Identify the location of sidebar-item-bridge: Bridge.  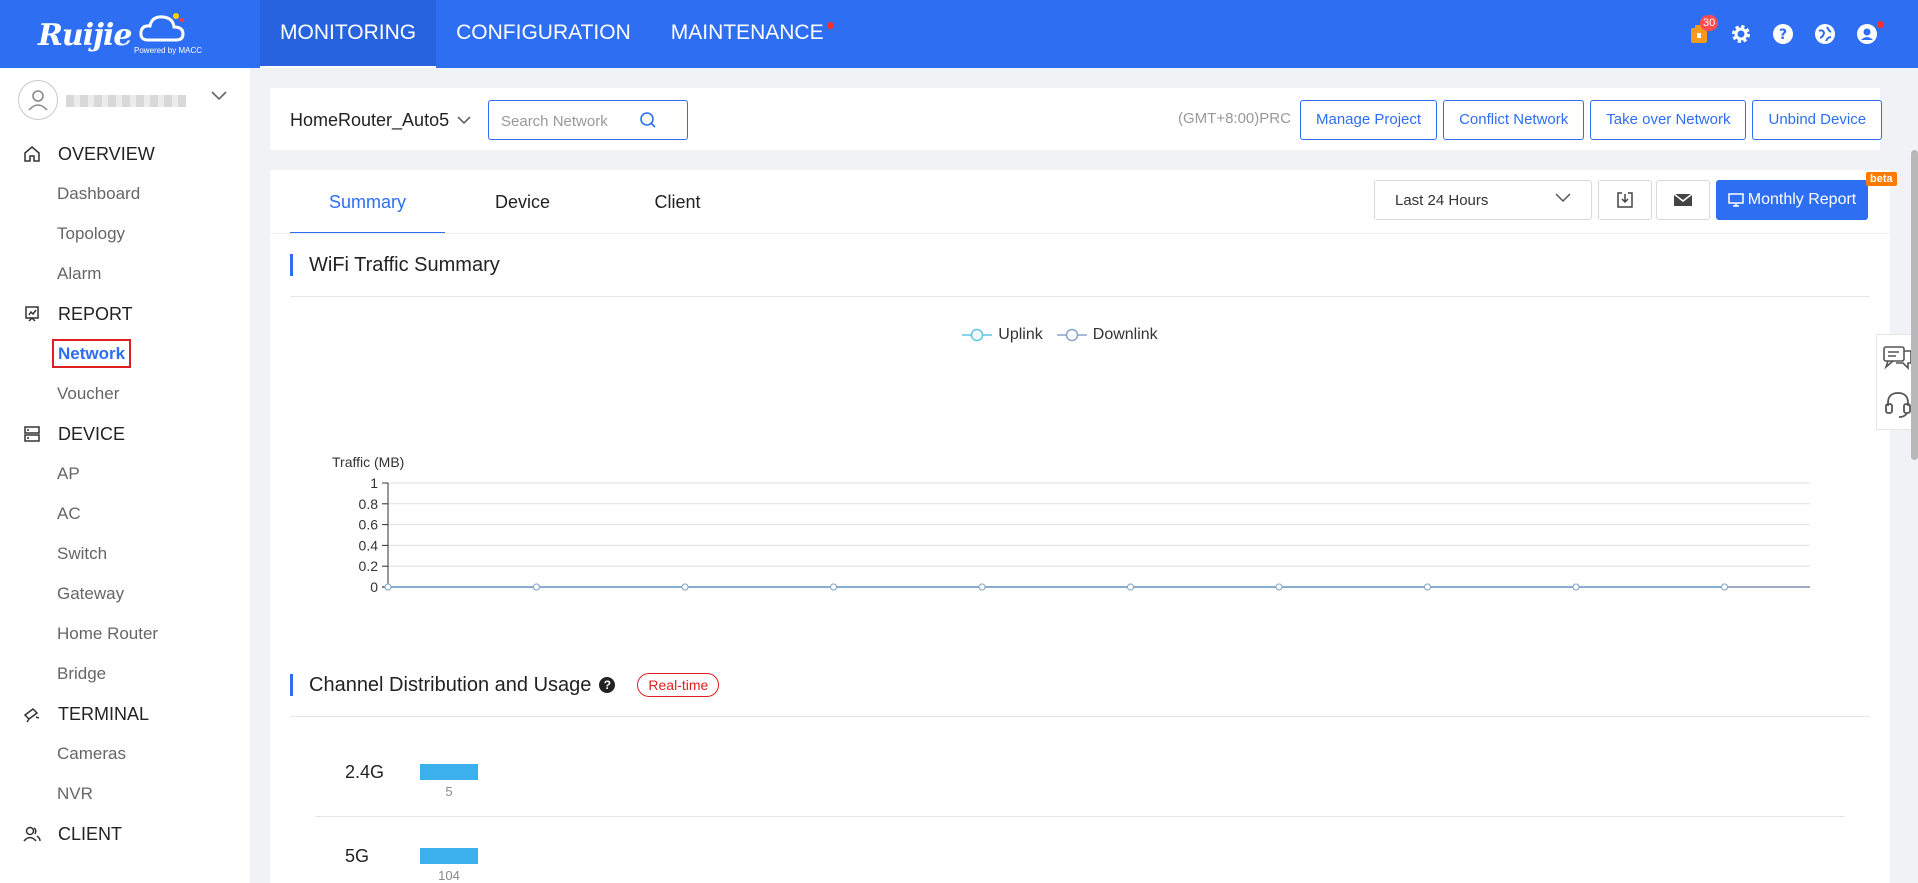
(125, 674).